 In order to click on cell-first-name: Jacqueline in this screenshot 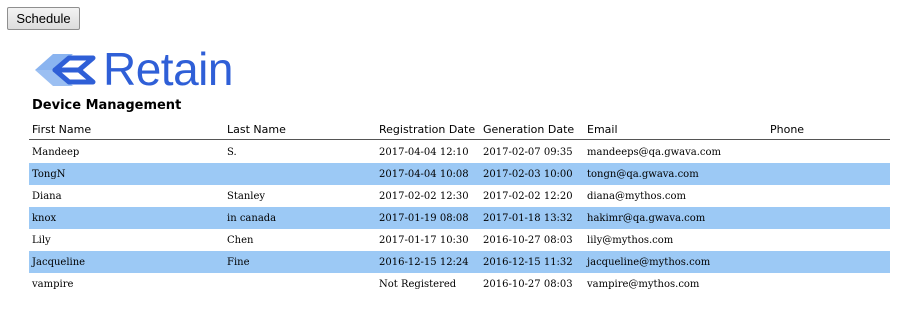, I will do `click(126, 262)`.